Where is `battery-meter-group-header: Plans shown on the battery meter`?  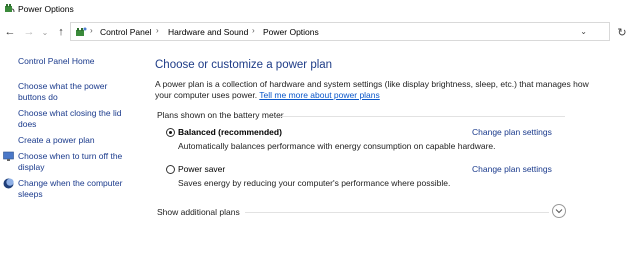 battery-meter-group-header: Plans shown on the battery meter is located at coordinates (360, 116).